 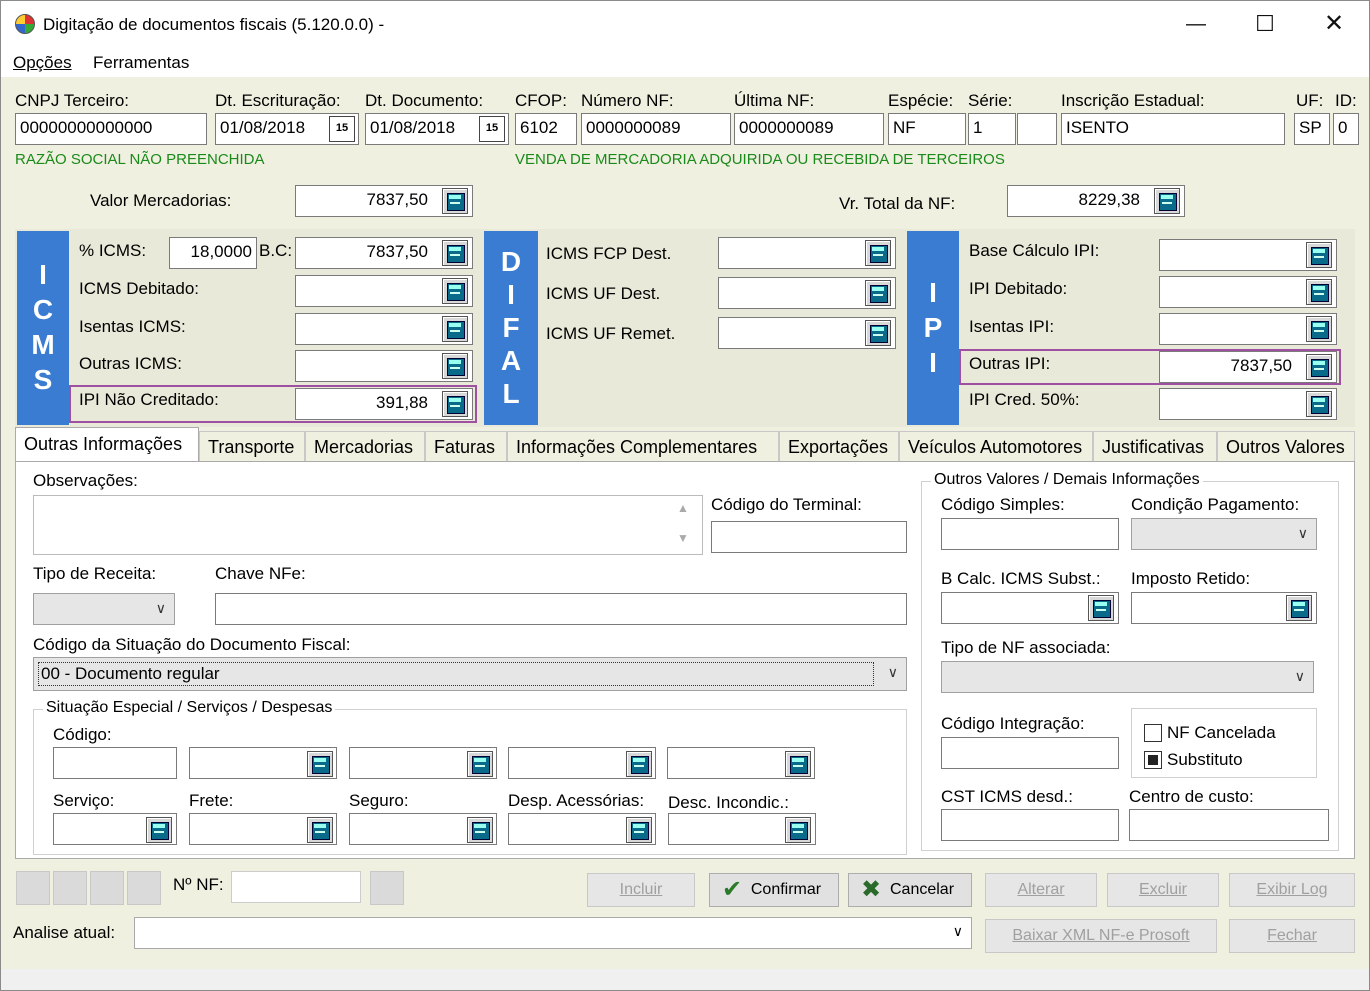 What do you see at coordinates (809, 537) in the screenshot?
I see `codigo-terminal-input` at bounding box center [809, 537].